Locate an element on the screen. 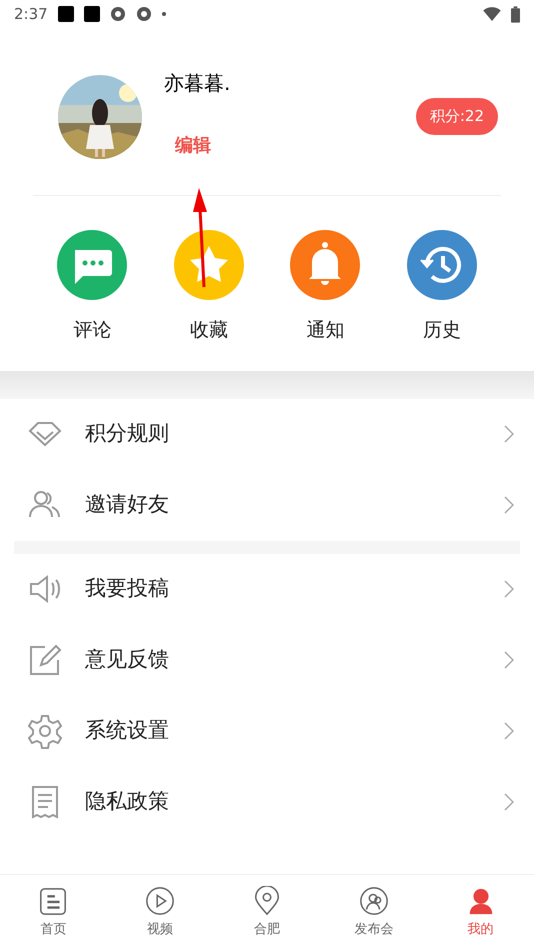  home-icon is located at coordinates (53, 901).